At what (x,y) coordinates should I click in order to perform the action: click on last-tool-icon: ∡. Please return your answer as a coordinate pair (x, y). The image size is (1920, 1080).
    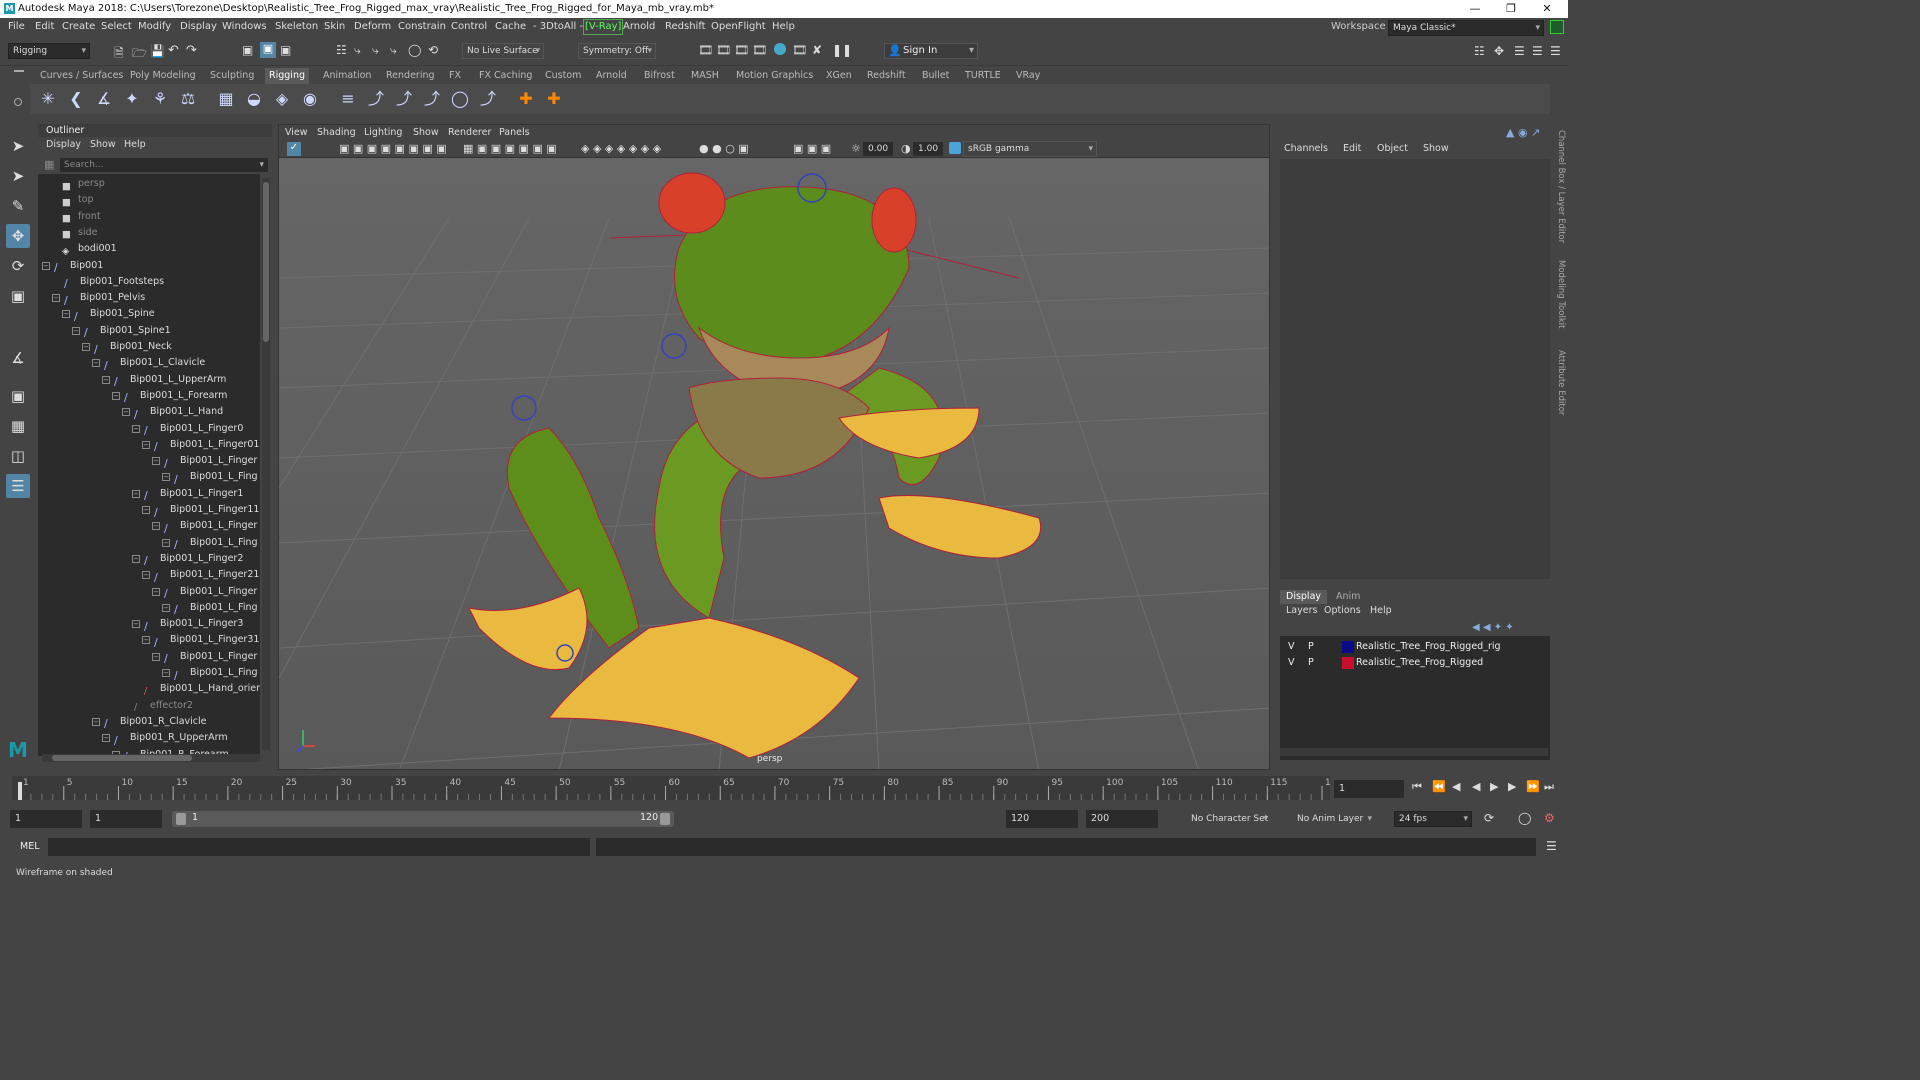
    Looking at the image, I should click on (18, 358).